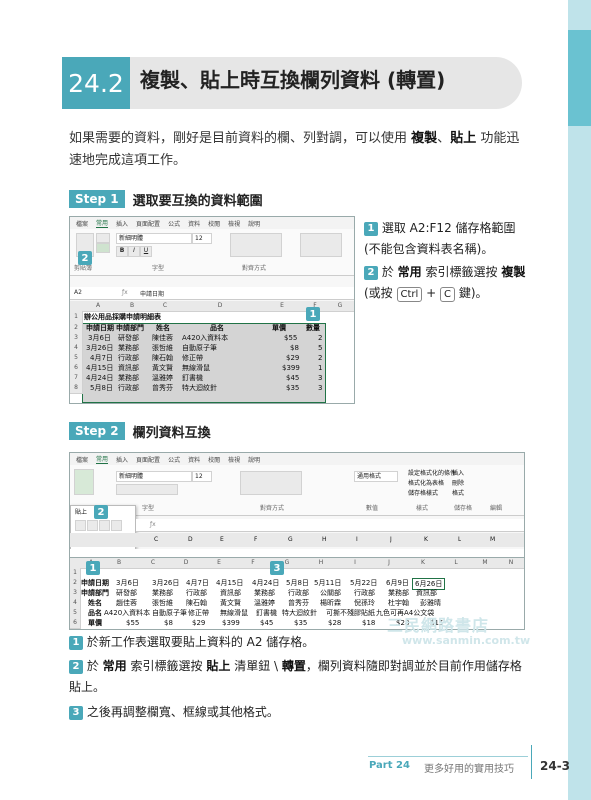 Image resolution: width=591 pixels, height=800 pixels. I want to click on result-cell: 3月6日, so click(127, 583).